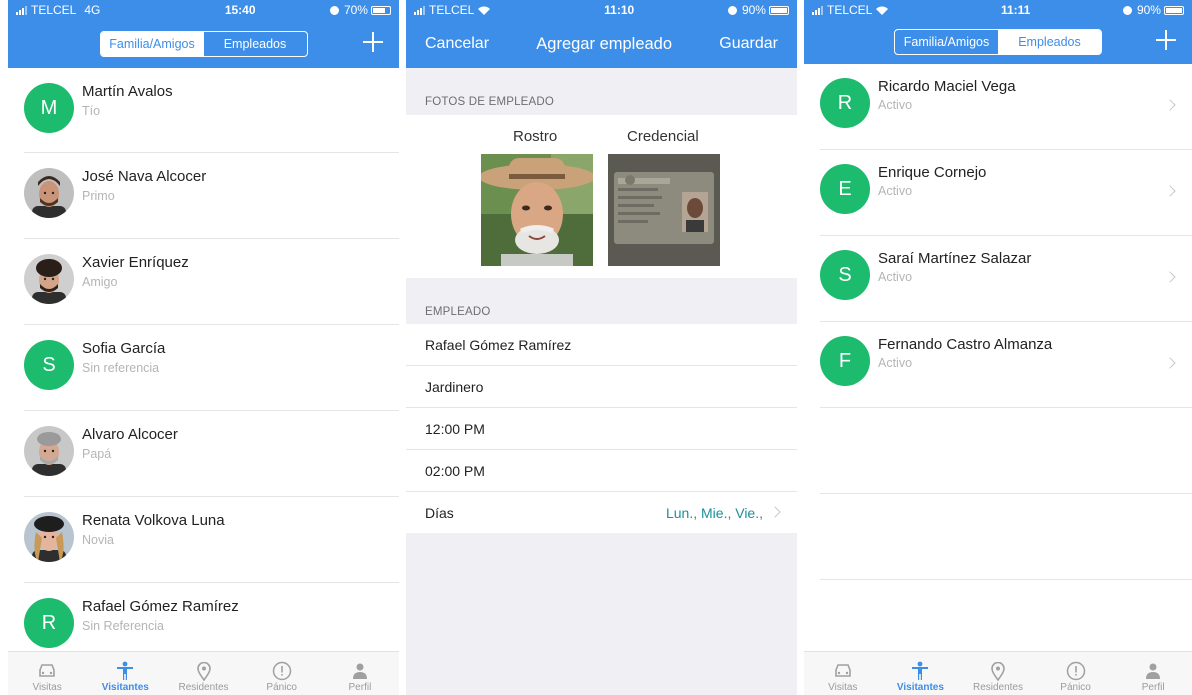 The image size is (1192, 695). I want to click on status-bar: TELCEL 4G 15:40 70%, so click(203, 10).